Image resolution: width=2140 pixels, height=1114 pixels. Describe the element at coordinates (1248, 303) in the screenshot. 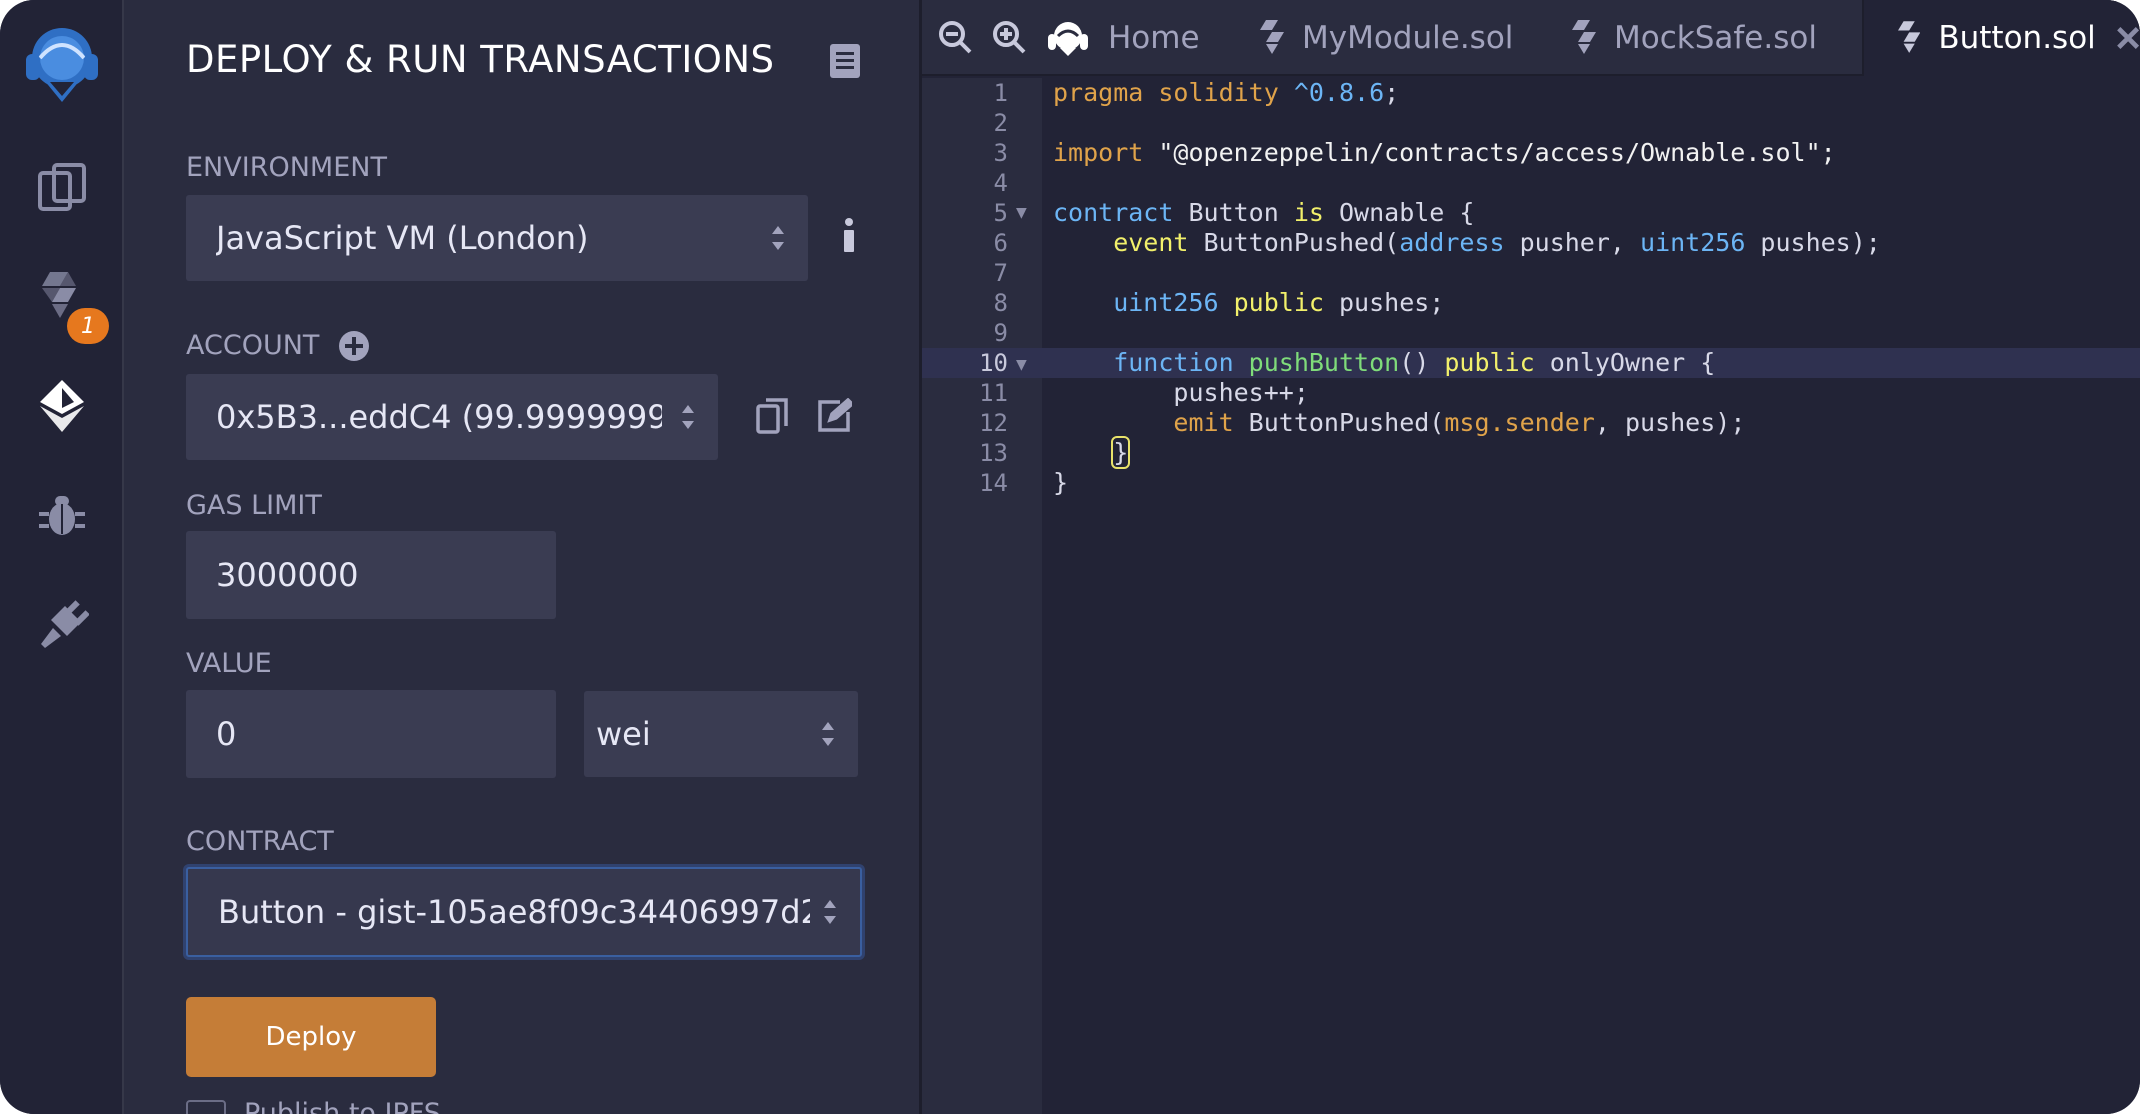

I see `code-line-8: uint256 public pushes;` at that location.